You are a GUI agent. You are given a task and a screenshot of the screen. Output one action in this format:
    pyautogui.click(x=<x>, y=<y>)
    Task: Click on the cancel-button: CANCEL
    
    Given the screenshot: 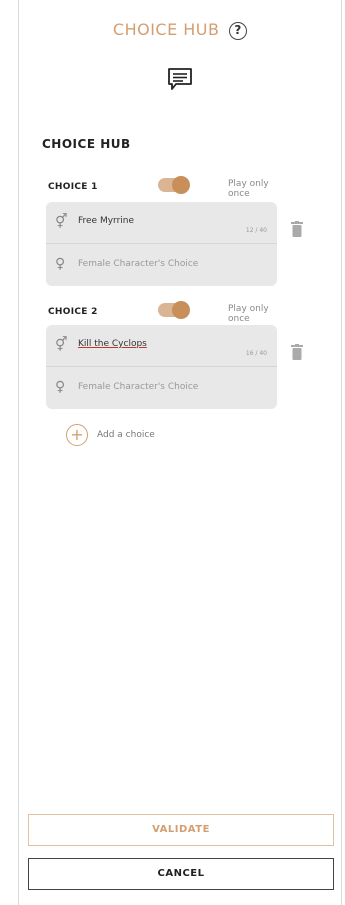 What is the action you would take?
    pyautogui.click(x=181, y=874)
    